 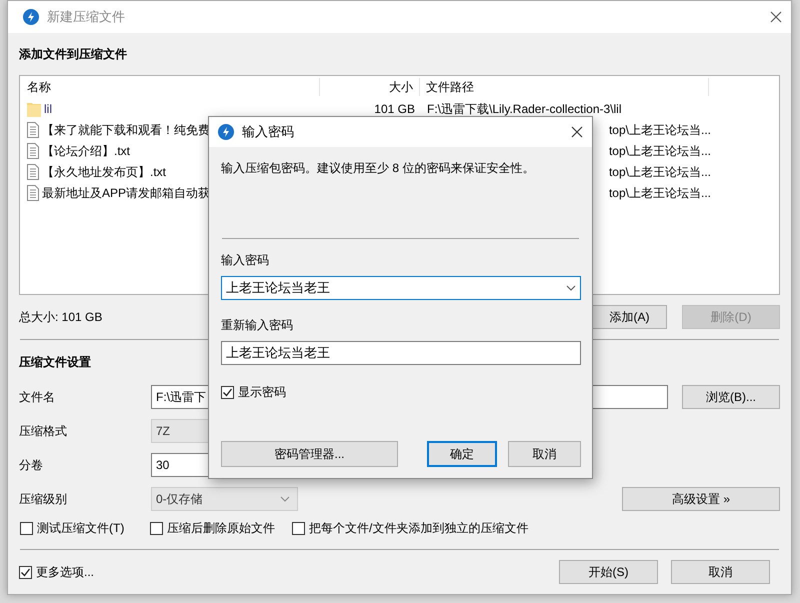 I want to click on file-name: lil, so click(x=48, y=109).